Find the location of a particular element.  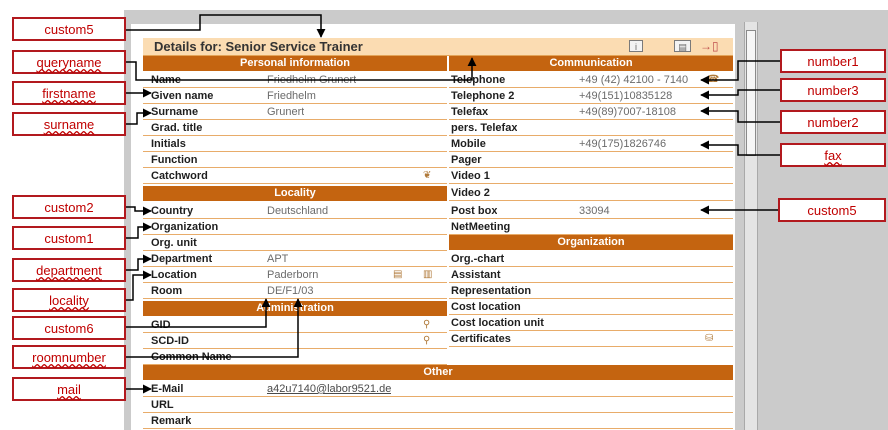

annotation-number1: number1 is located at coordinates (833, 61).